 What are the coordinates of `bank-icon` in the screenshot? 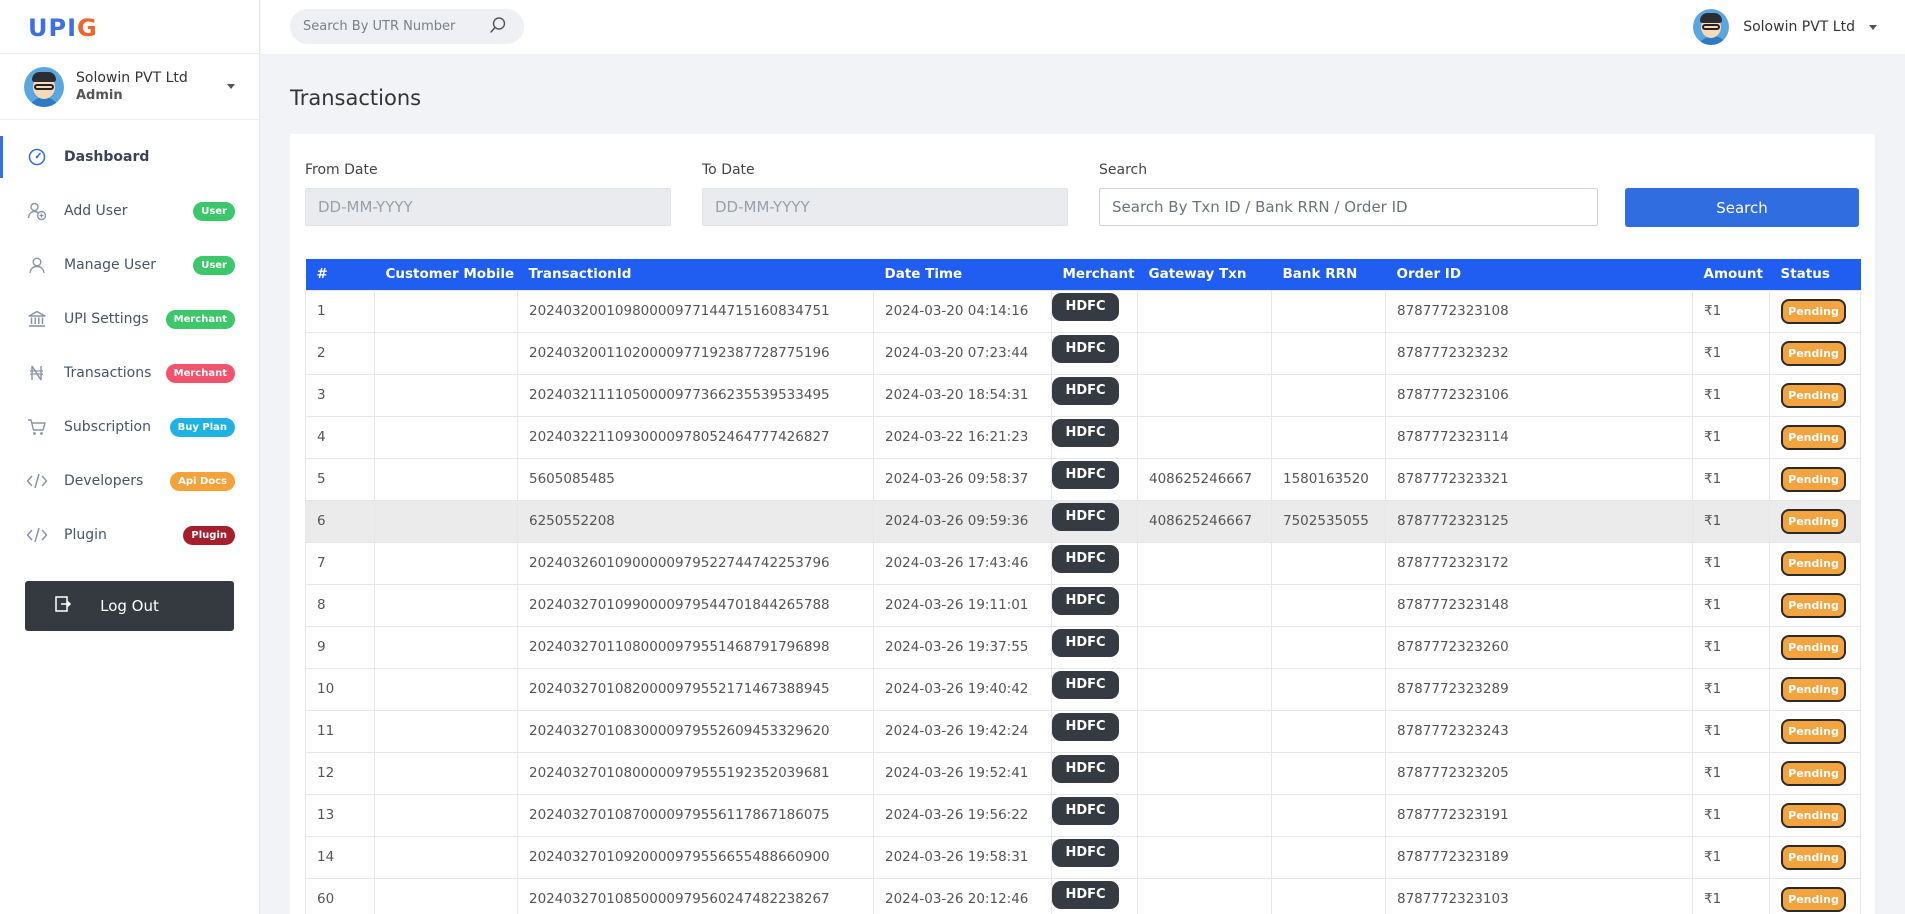 It's located at (37, 319).